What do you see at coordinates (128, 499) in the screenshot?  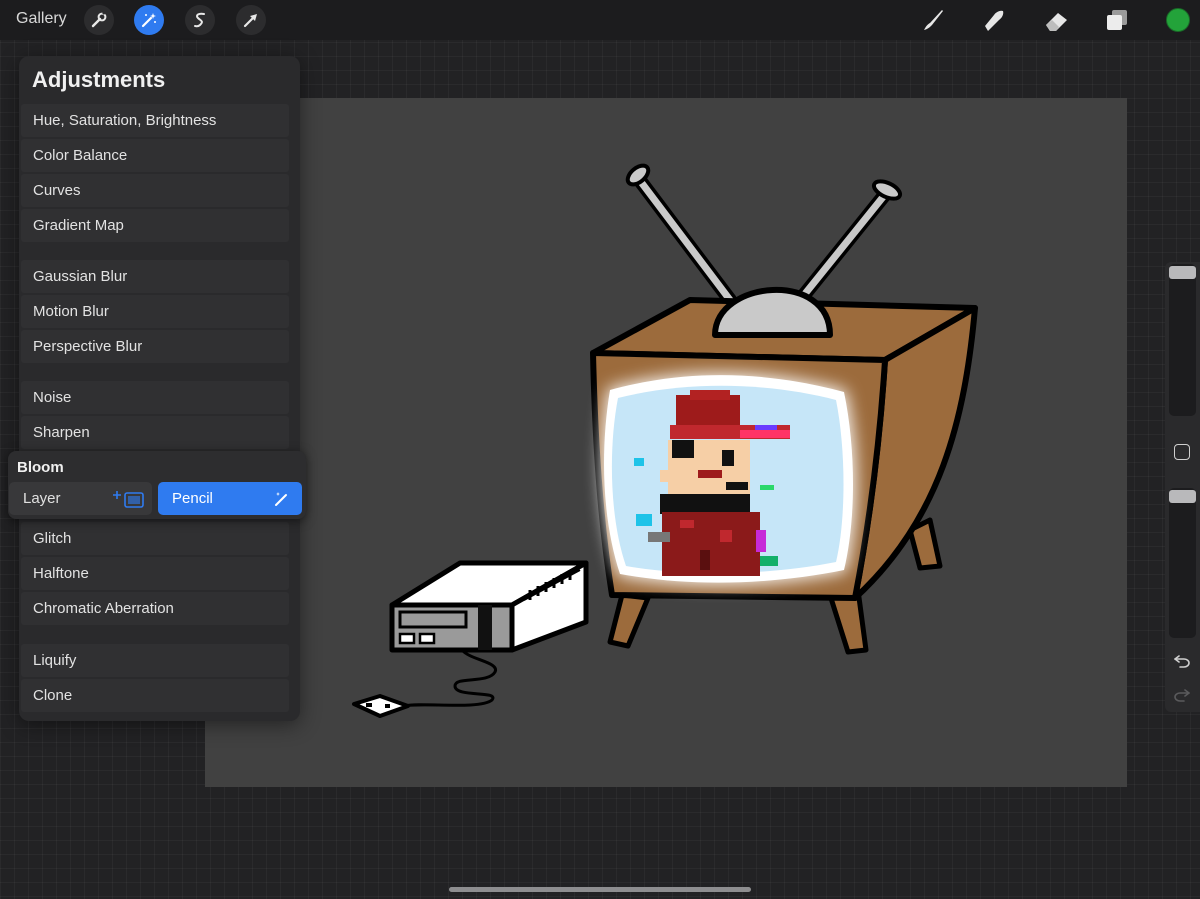 I see `layer-add-icon` at bounding box center [128, 499].